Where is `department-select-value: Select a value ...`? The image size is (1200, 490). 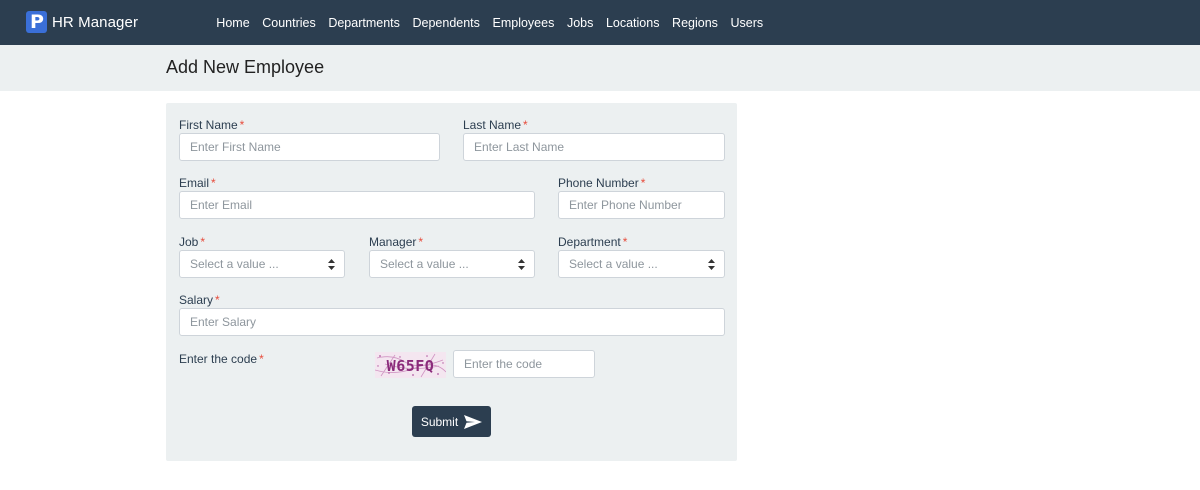 department-select-value: Select a value ... is located at coordinates (613, 264).